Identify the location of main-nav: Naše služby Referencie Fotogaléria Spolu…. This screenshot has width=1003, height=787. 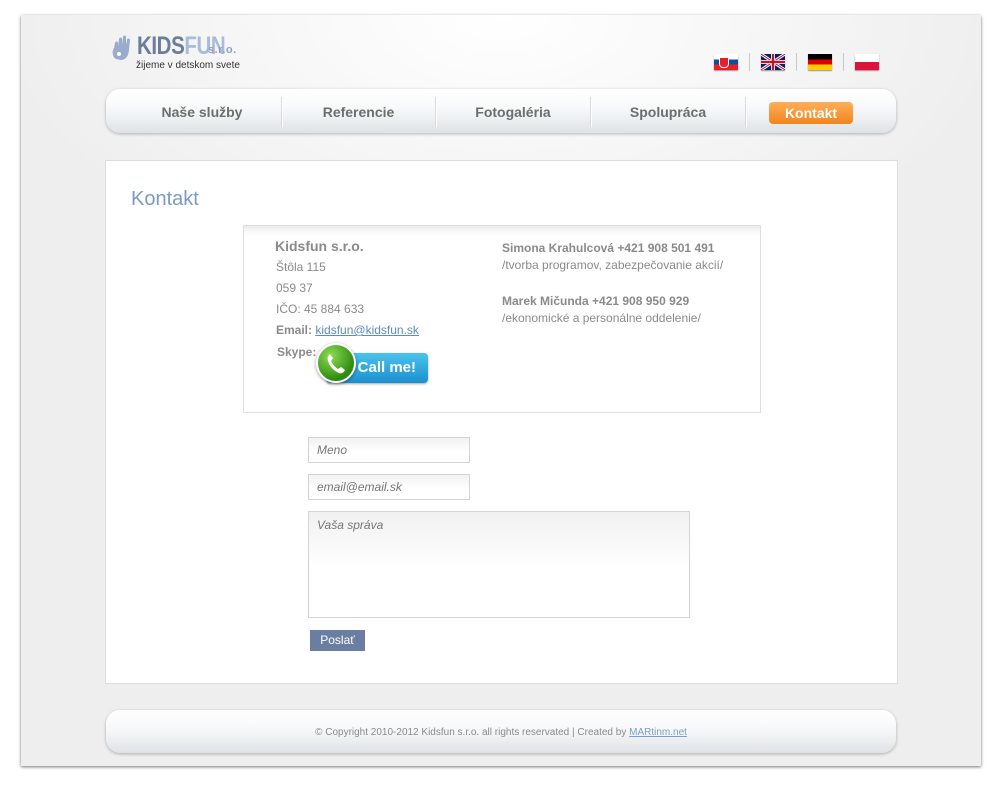
(501, 111).